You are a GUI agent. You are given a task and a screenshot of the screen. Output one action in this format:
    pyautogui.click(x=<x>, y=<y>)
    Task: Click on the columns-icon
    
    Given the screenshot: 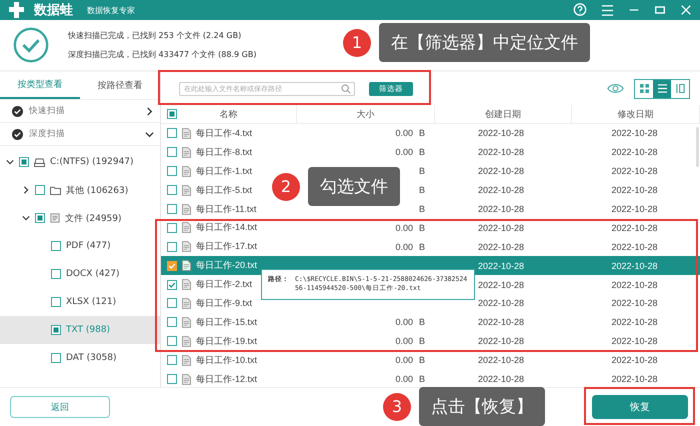 What is the action you would take?
    pyautogui.click(x=680, y=88)
    